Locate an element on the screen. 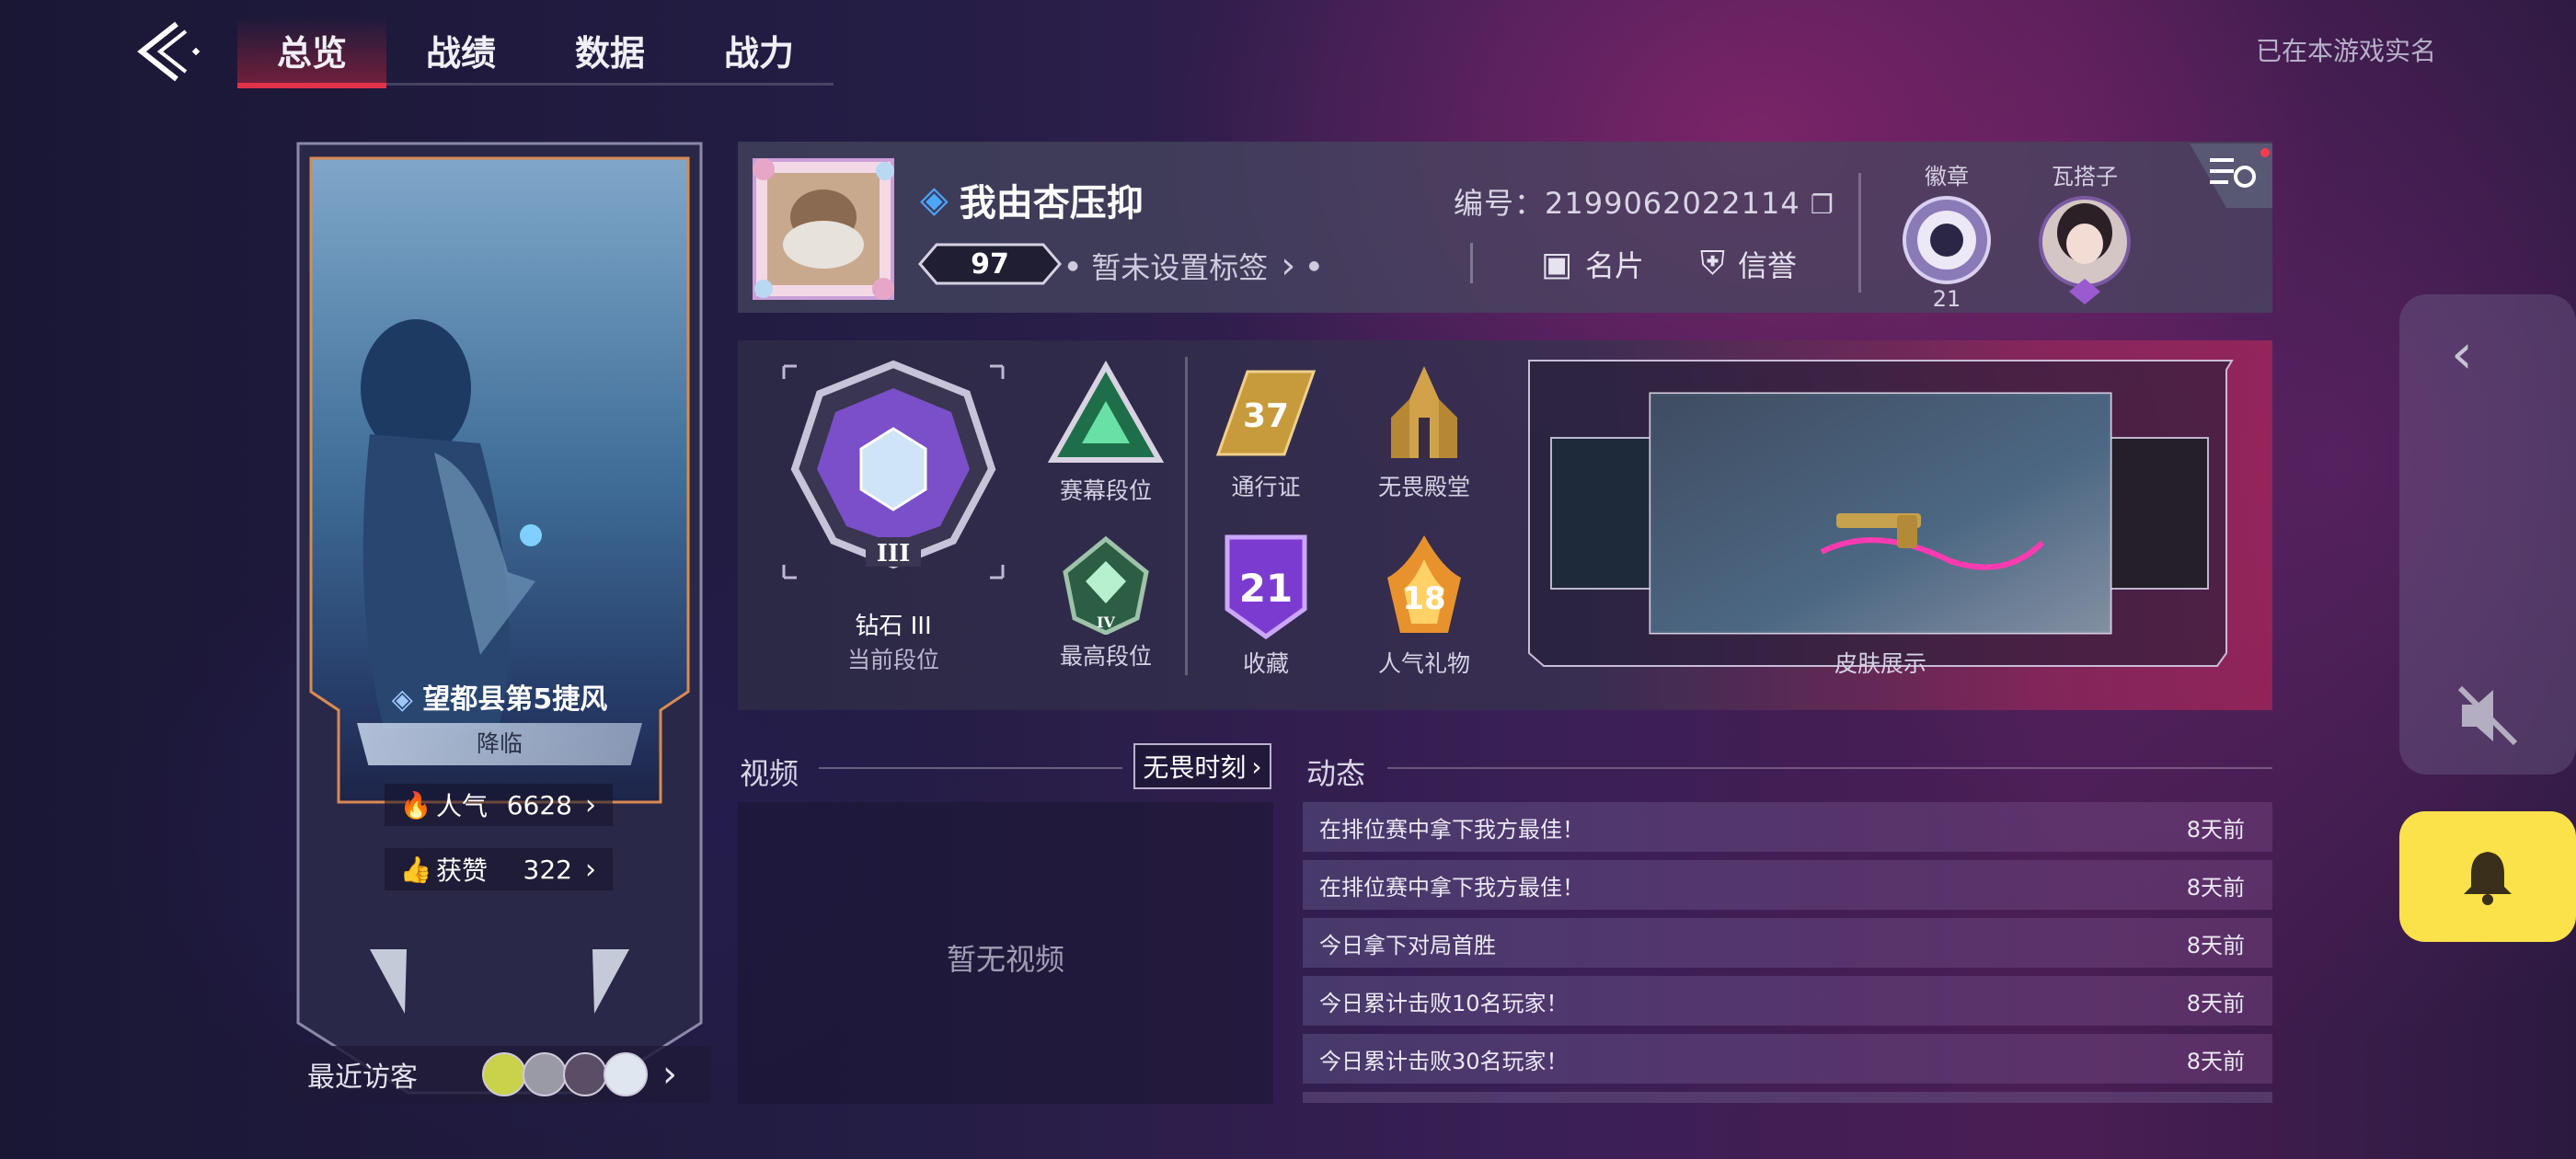 Image resolution: width=2576 pixels, height=1159 pixels. popularity-chip: 🔥 人气 6628 › is located at coordinates (499, 805).